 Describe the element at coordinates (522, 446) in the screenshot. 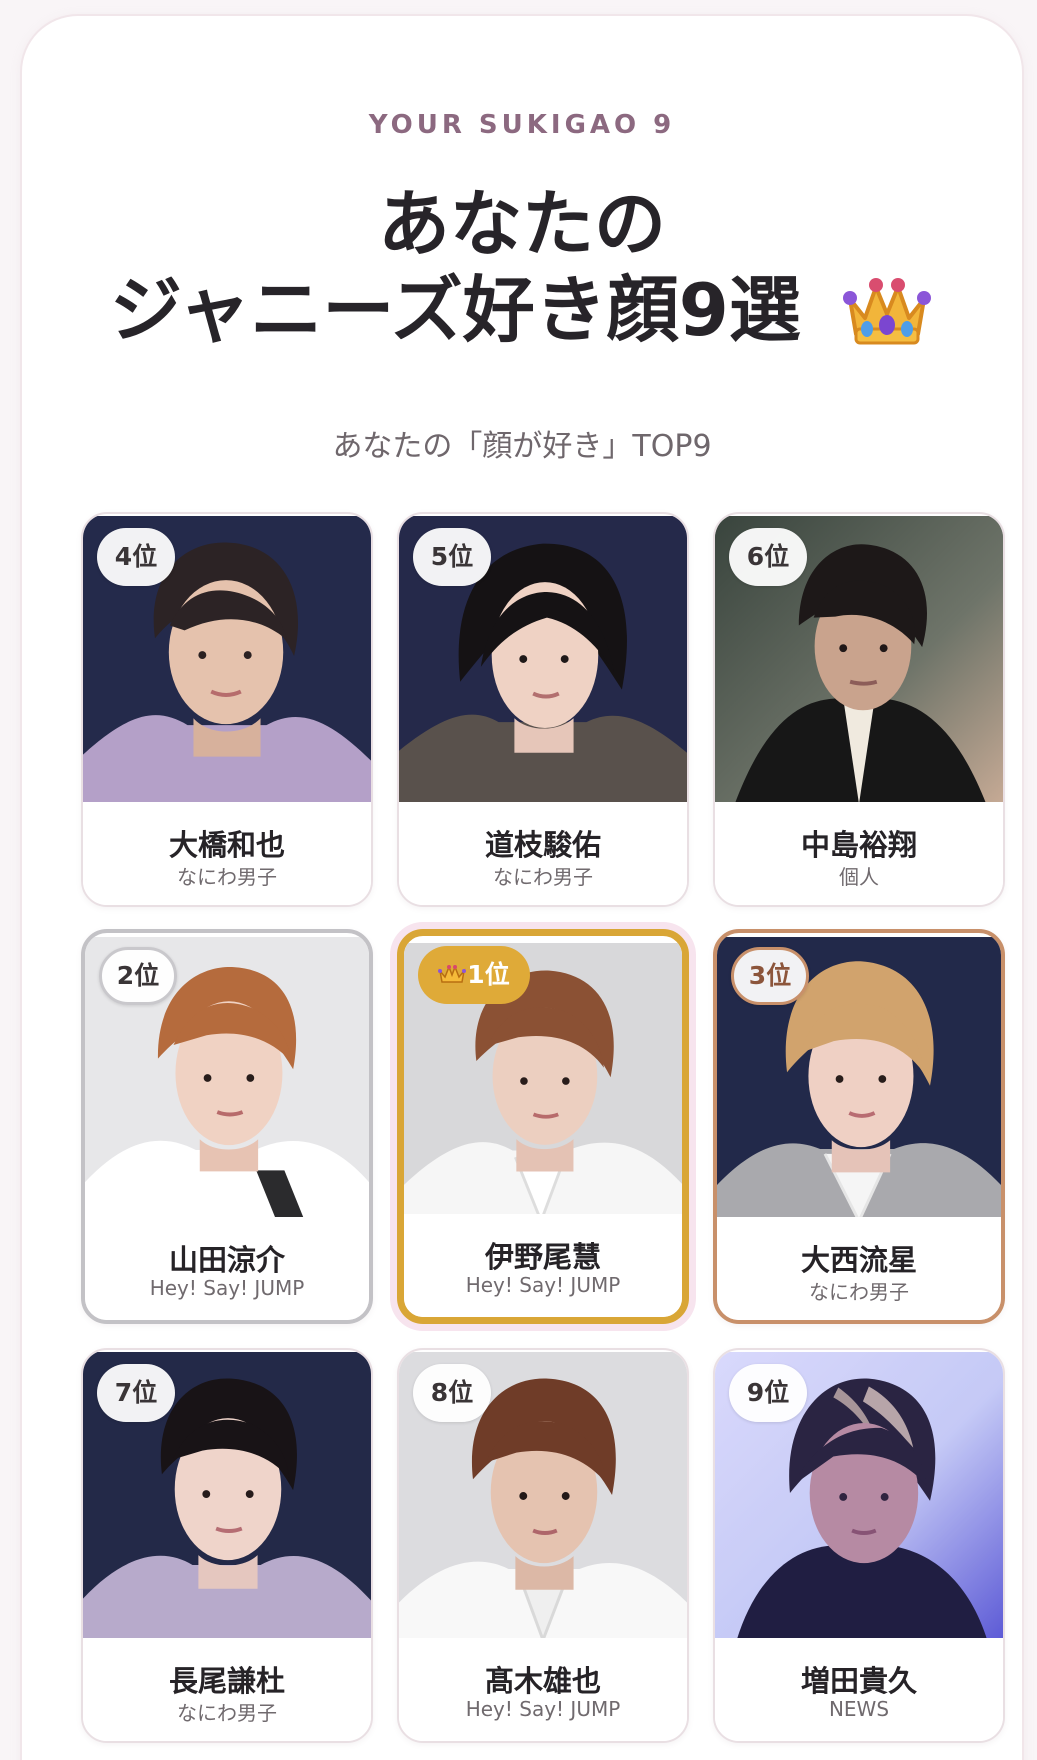

I see `subtitle: あなたの「顔が好き」TOP9` at that location.